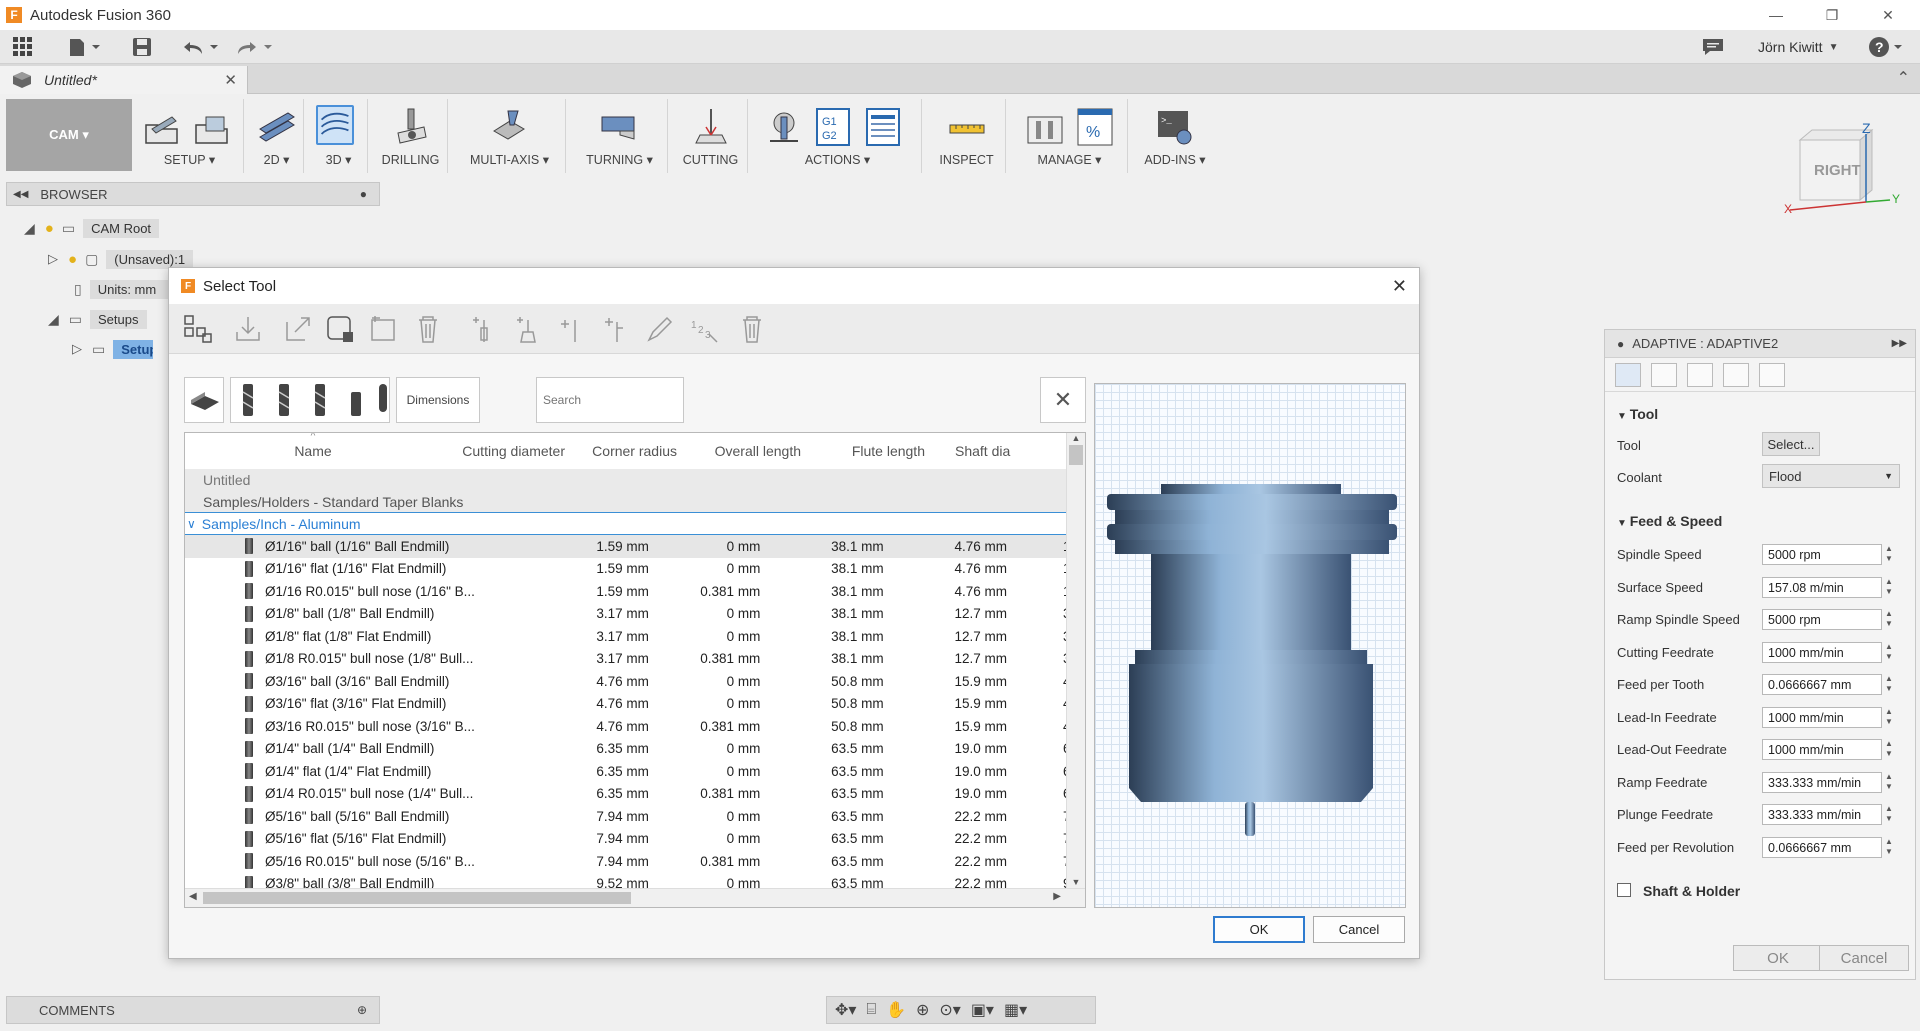 Image resolution: width=1920 pixels, height=1031 pixels. What do you see at coordinates (1822, 554) in the screenshot?
I see `spindle-speed-input: 5000 rpm` at bounding box center [1822, 554].